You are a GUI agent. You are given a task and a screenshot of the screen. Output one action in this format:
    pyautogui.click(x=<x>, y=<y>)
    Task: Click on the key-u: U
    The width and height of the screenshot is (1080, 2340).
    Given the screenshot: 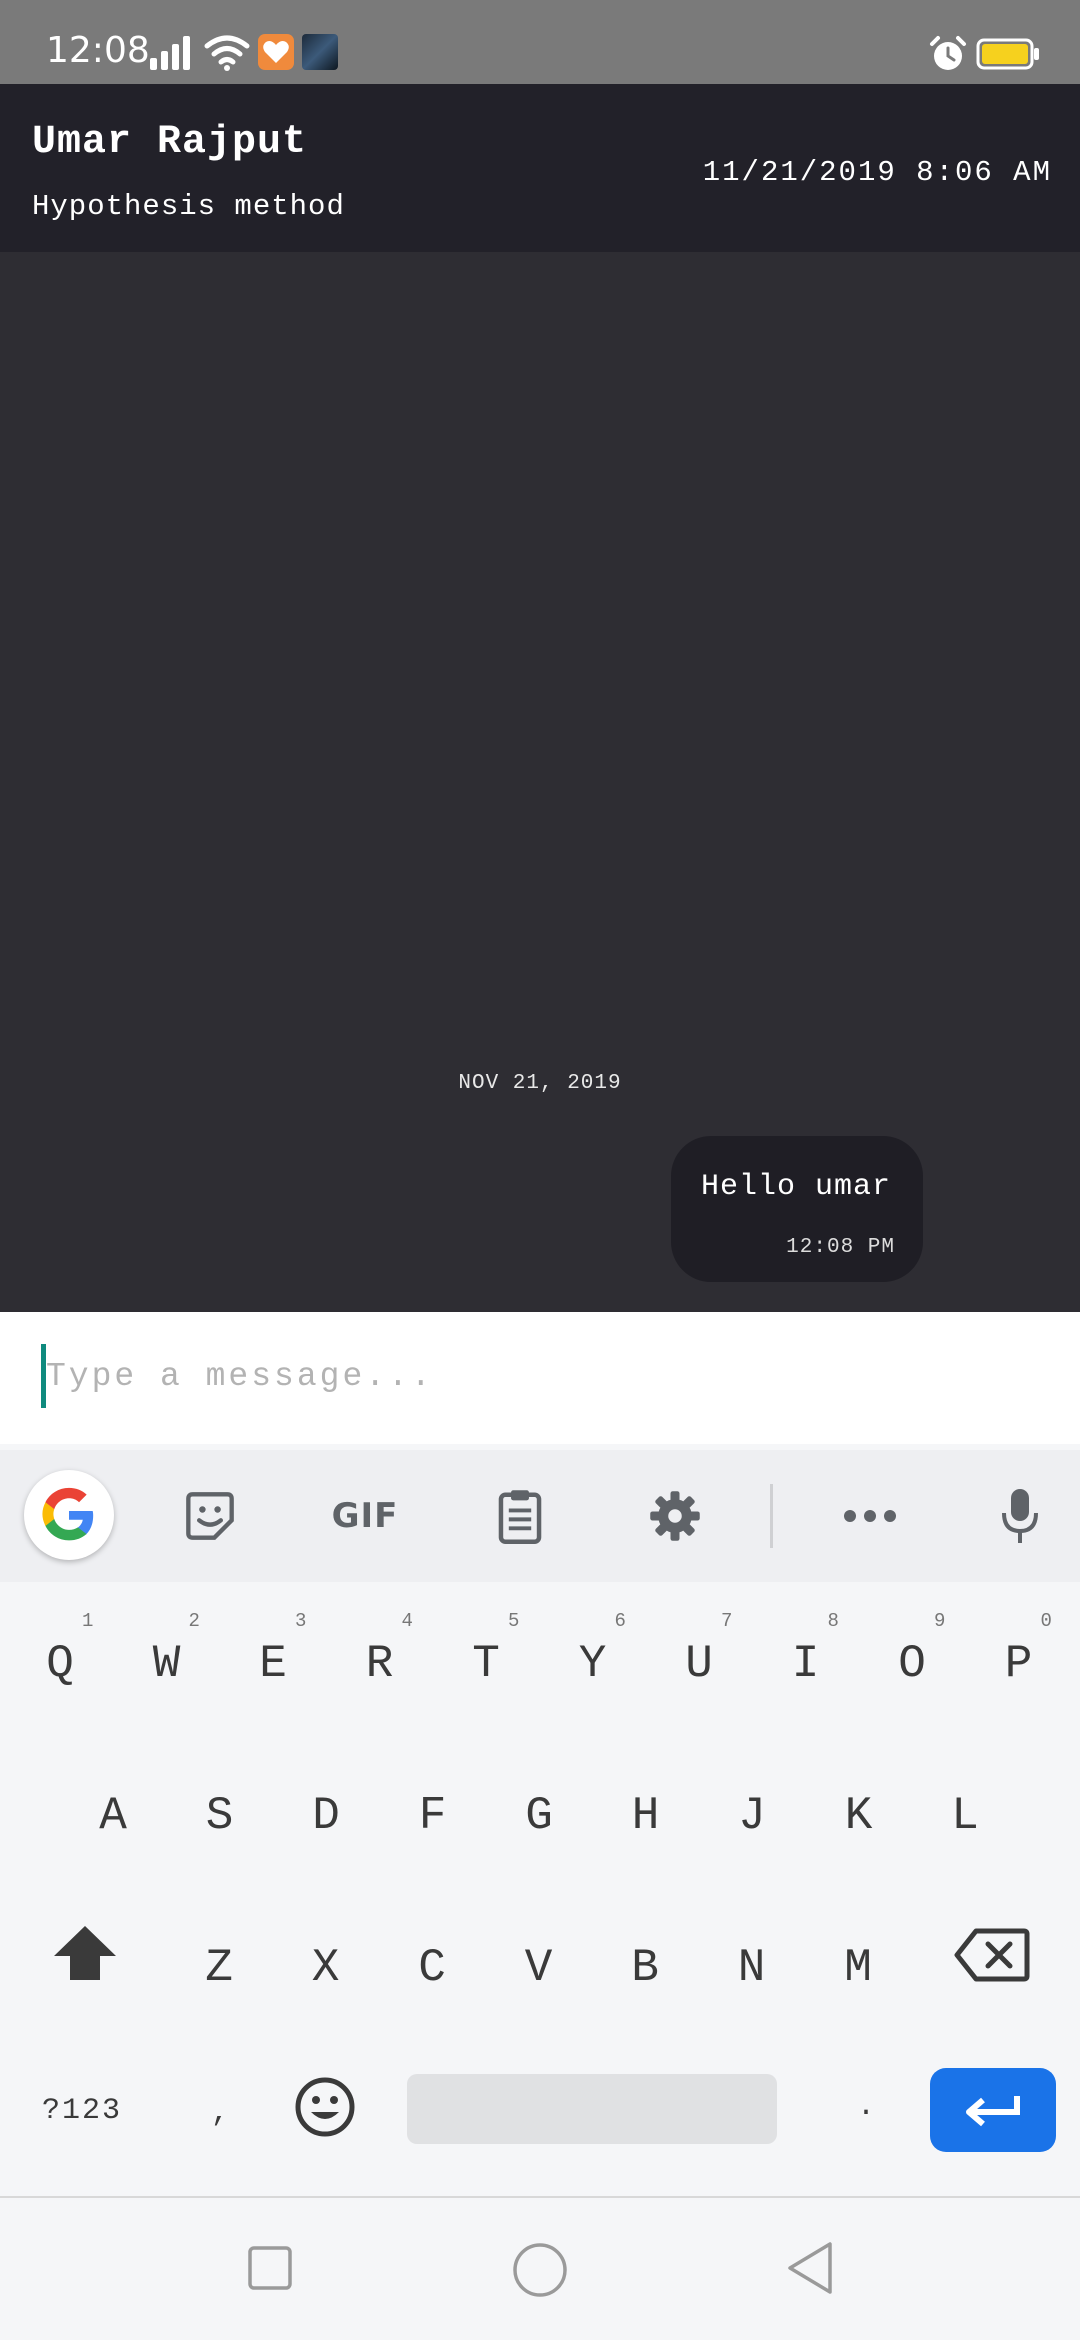 What is the action you would take?
    pyautogui.click(x=699, y=1664)
    